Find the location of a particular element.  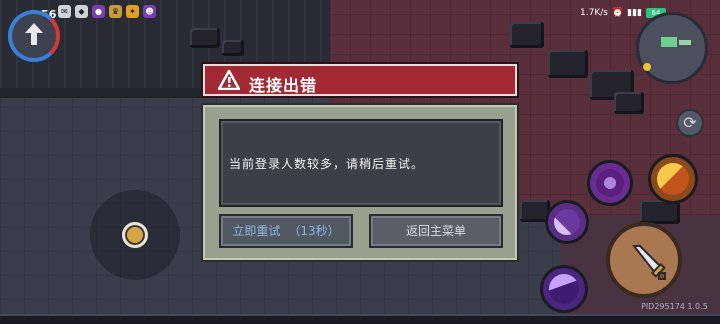

character-icon: ☻ is located at coordinates (149, 11).